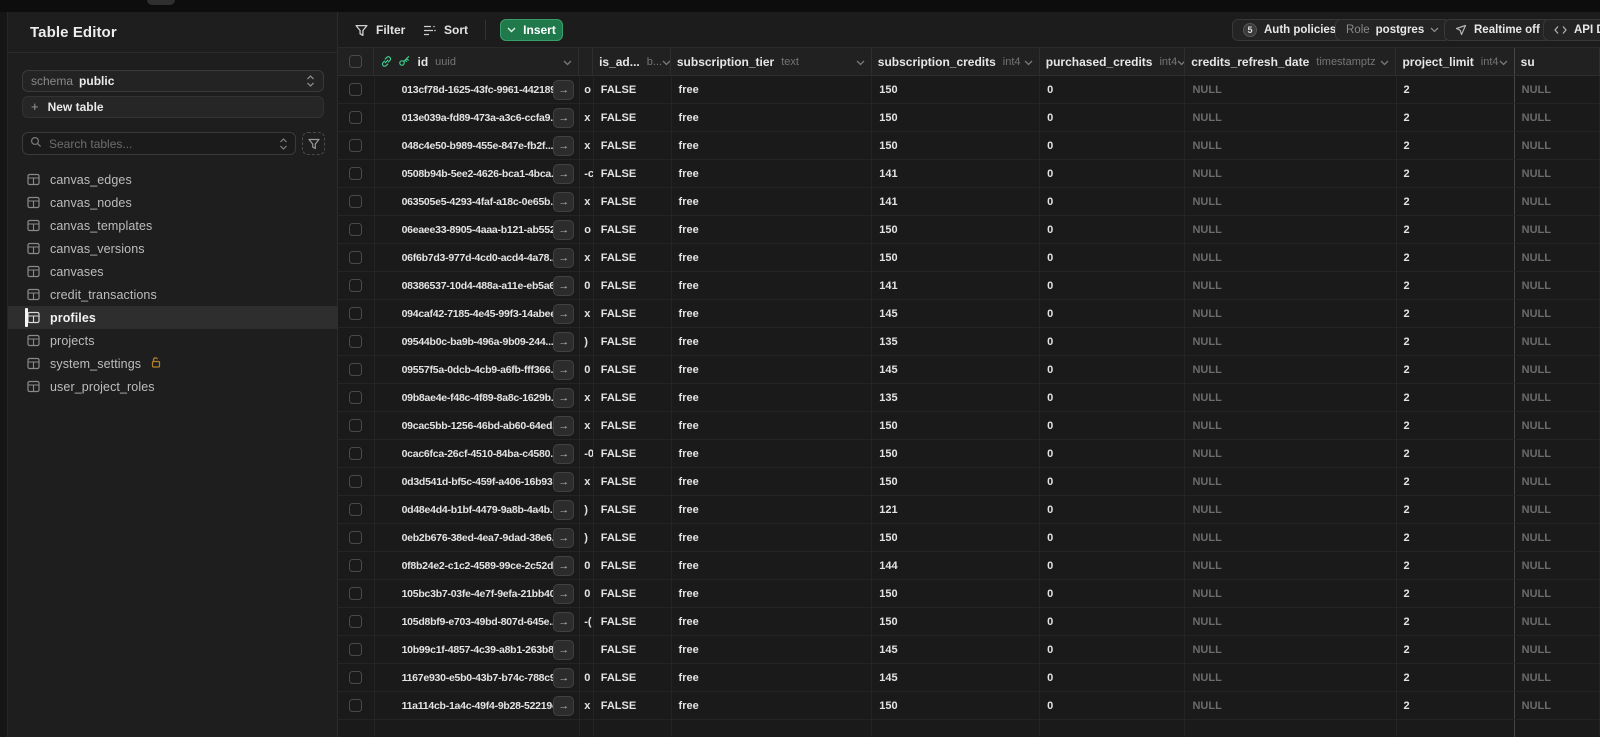 This screenshot has height=737, width=1600. I want to click on cell-is_admin, so click(633, 728).